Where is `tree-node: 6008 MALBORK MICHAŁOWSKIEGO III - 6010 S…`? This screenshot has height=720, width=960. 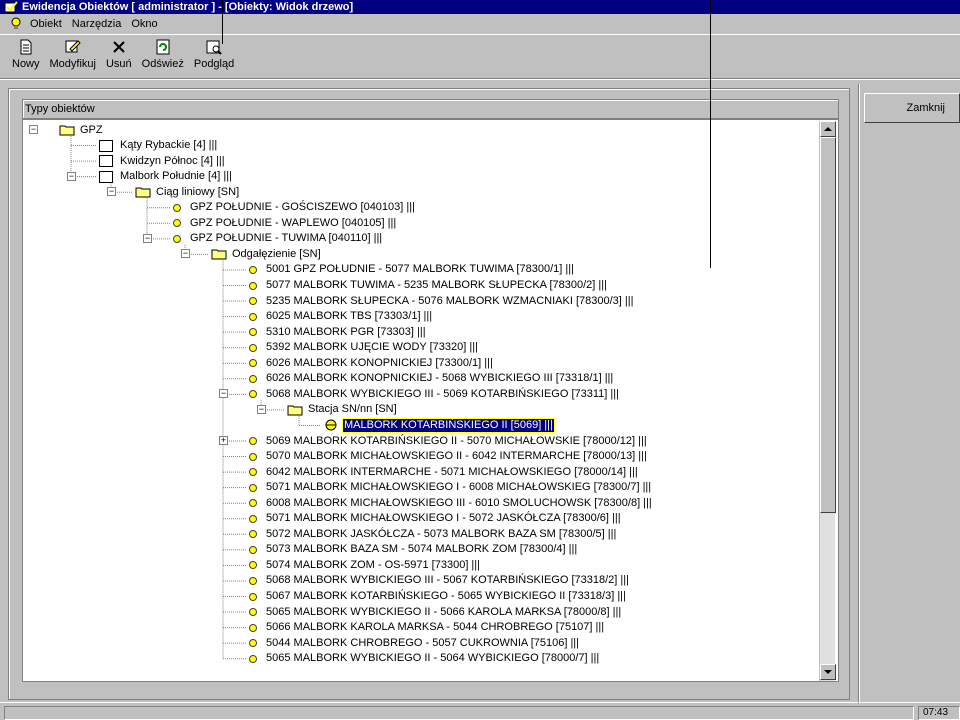
tree-node: 6008 MALBORK MICHAŁOWSKIEGO III - 6010 S… is located at coordinates (451, 503).